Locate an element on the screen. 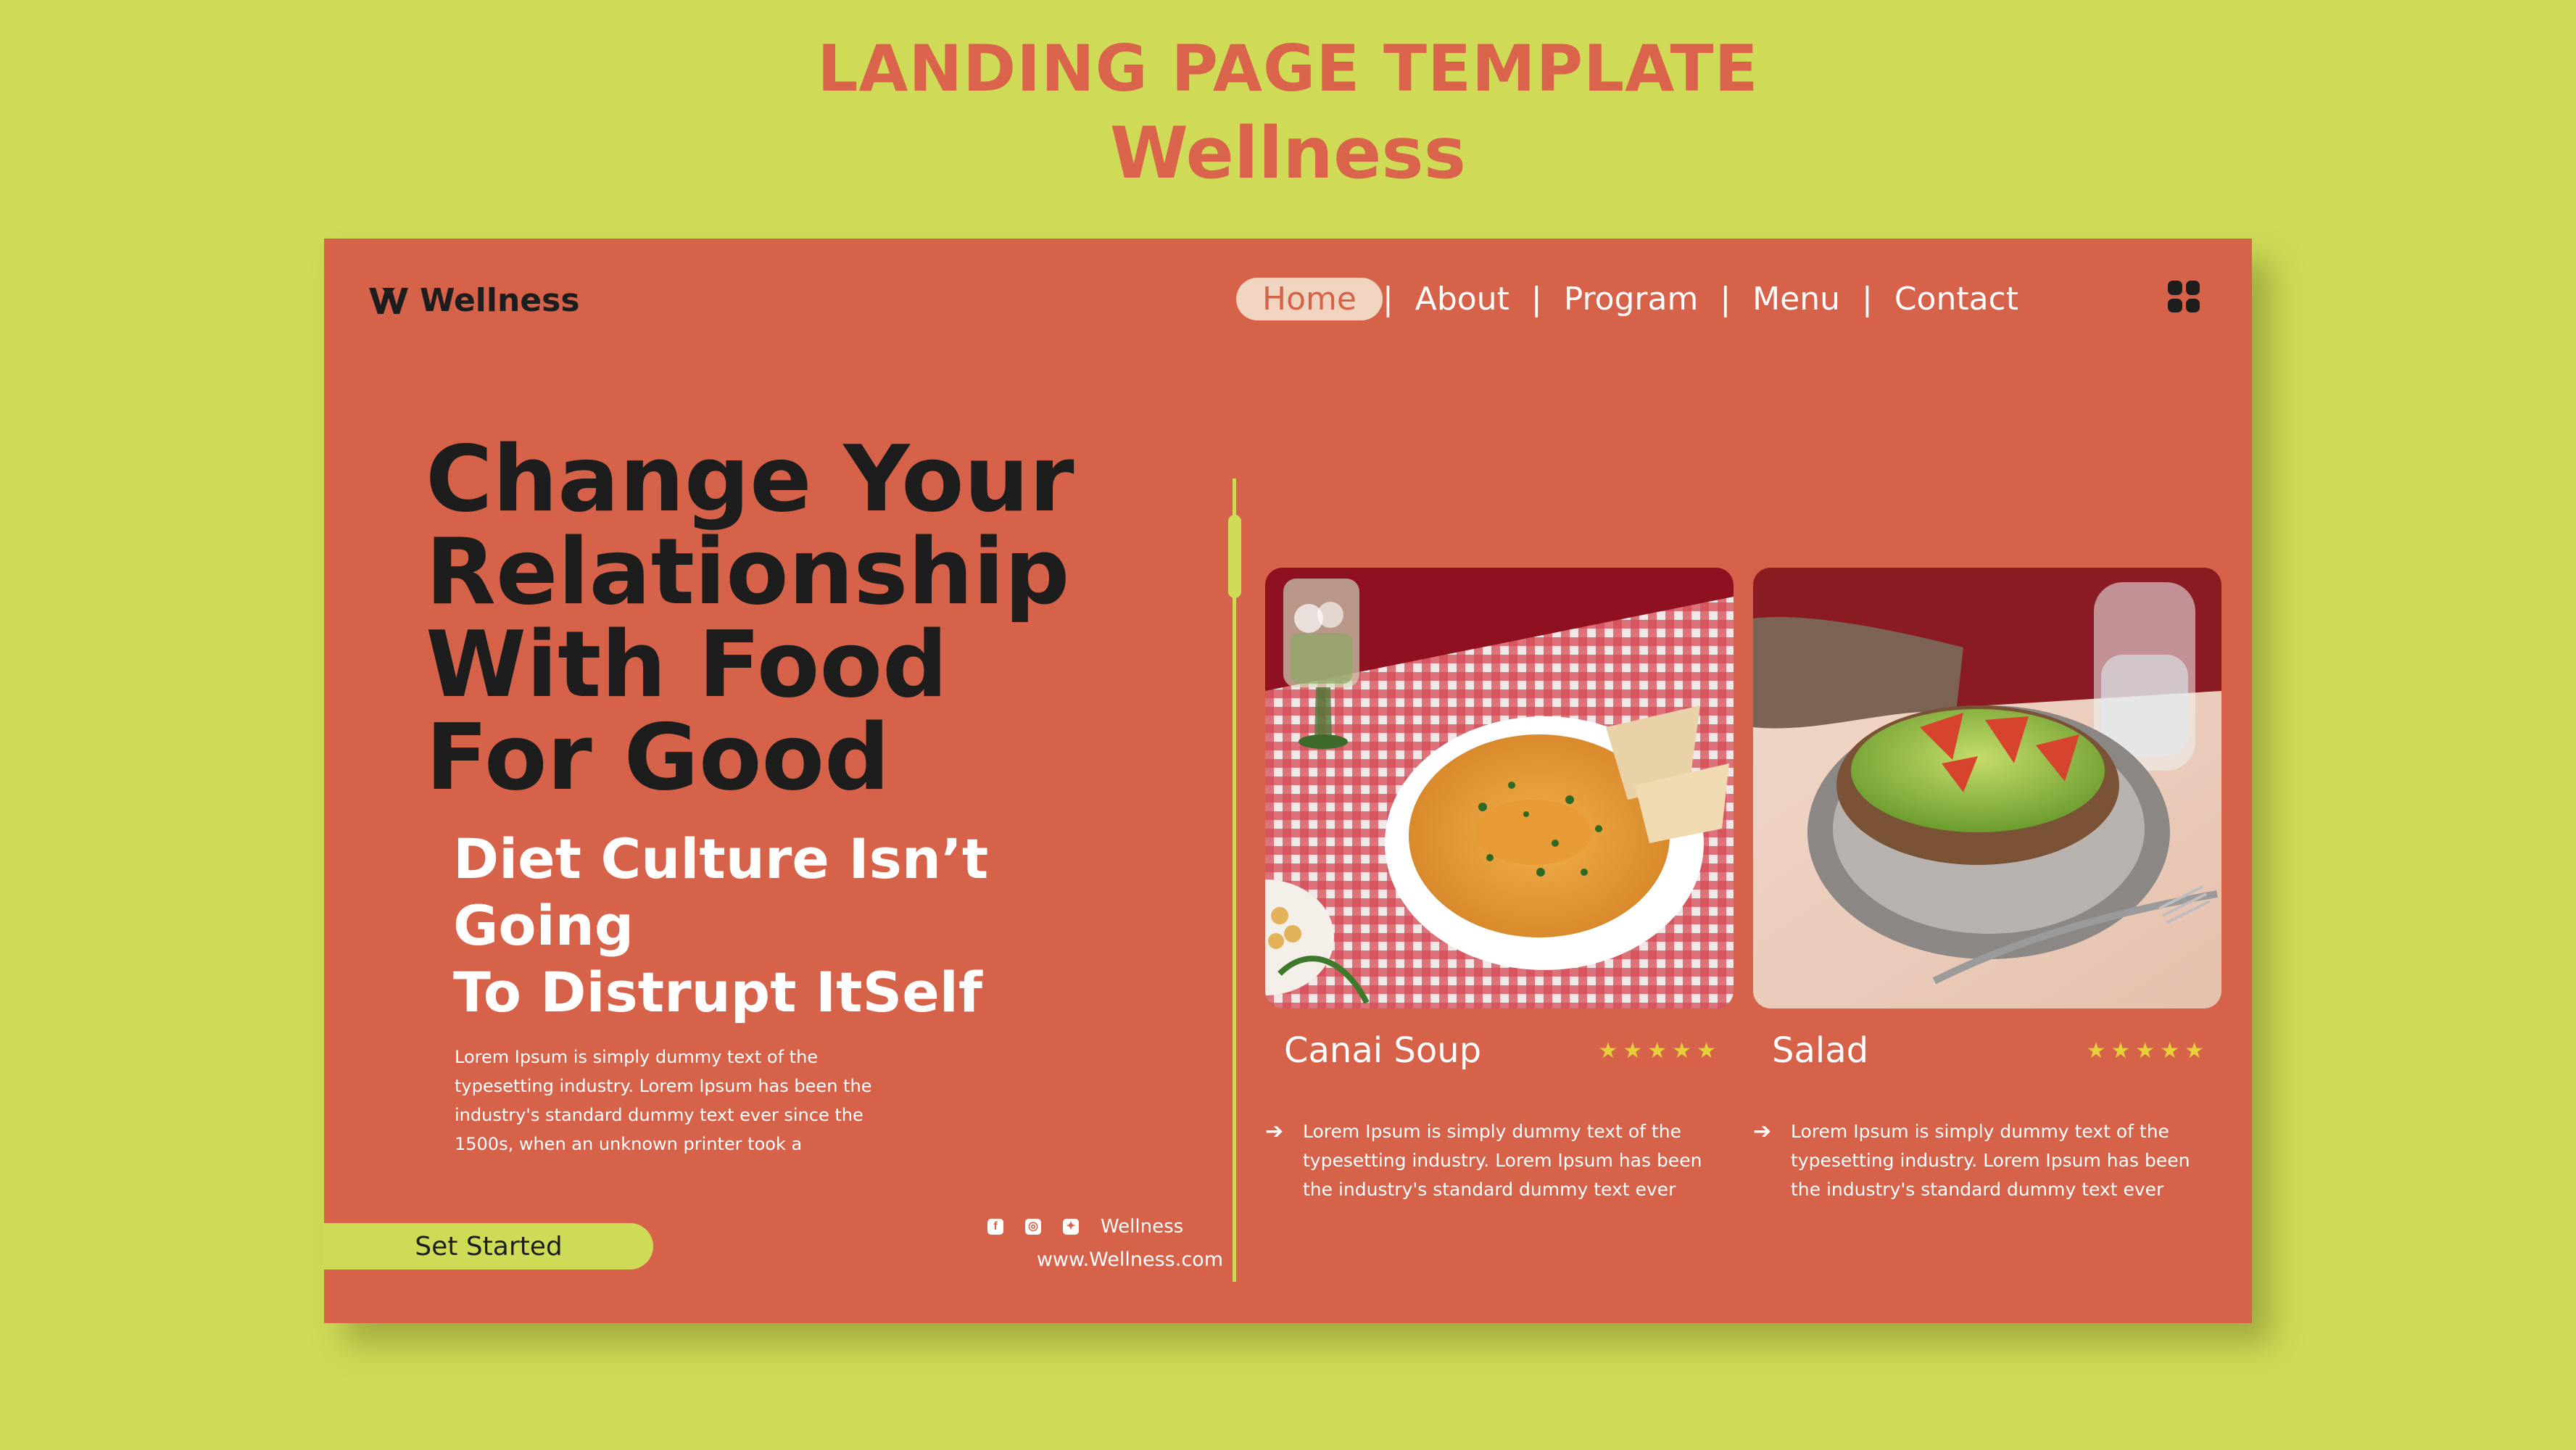 This screenshot has height=1450, width=2576. food-name: Salad is located at coordinates (1820, 1050).